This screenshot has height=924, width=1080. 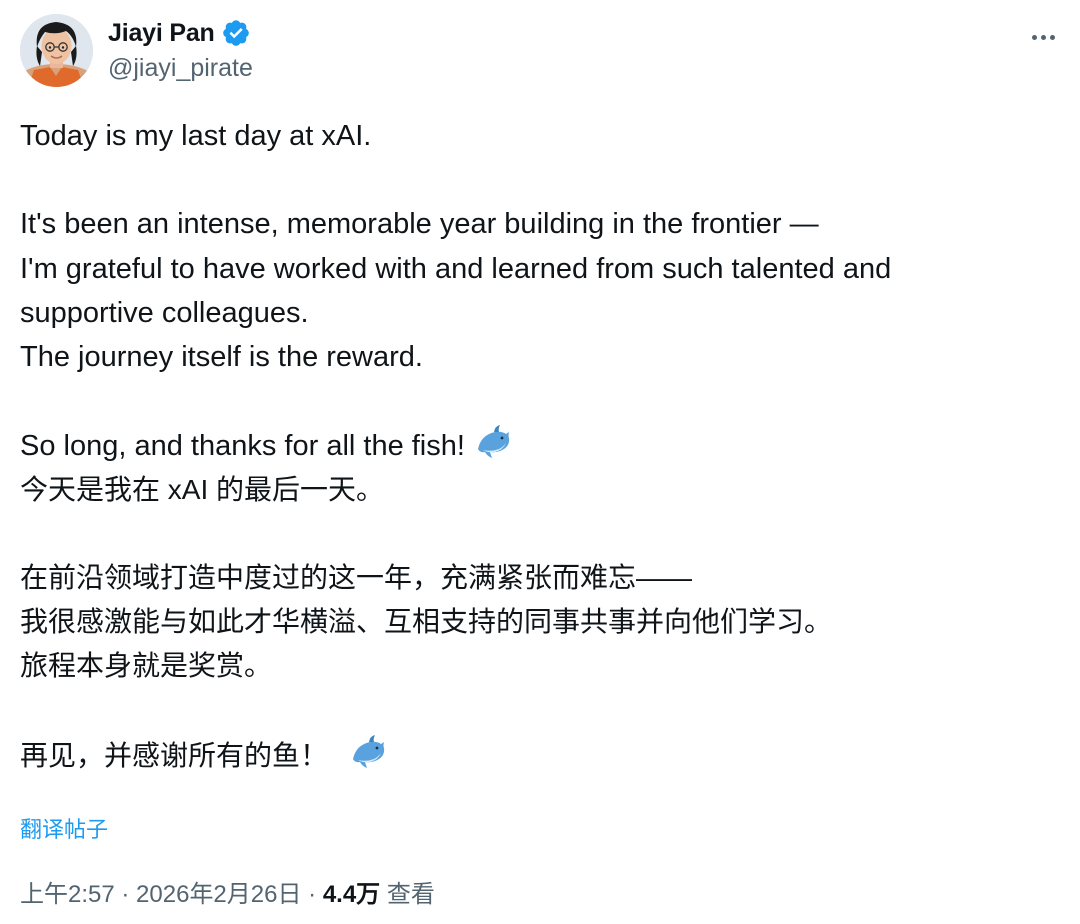 What do you see at coordinates (407, 894) in the screenshot?
I see `views-label: 查看` at bounding box center [407, 894].